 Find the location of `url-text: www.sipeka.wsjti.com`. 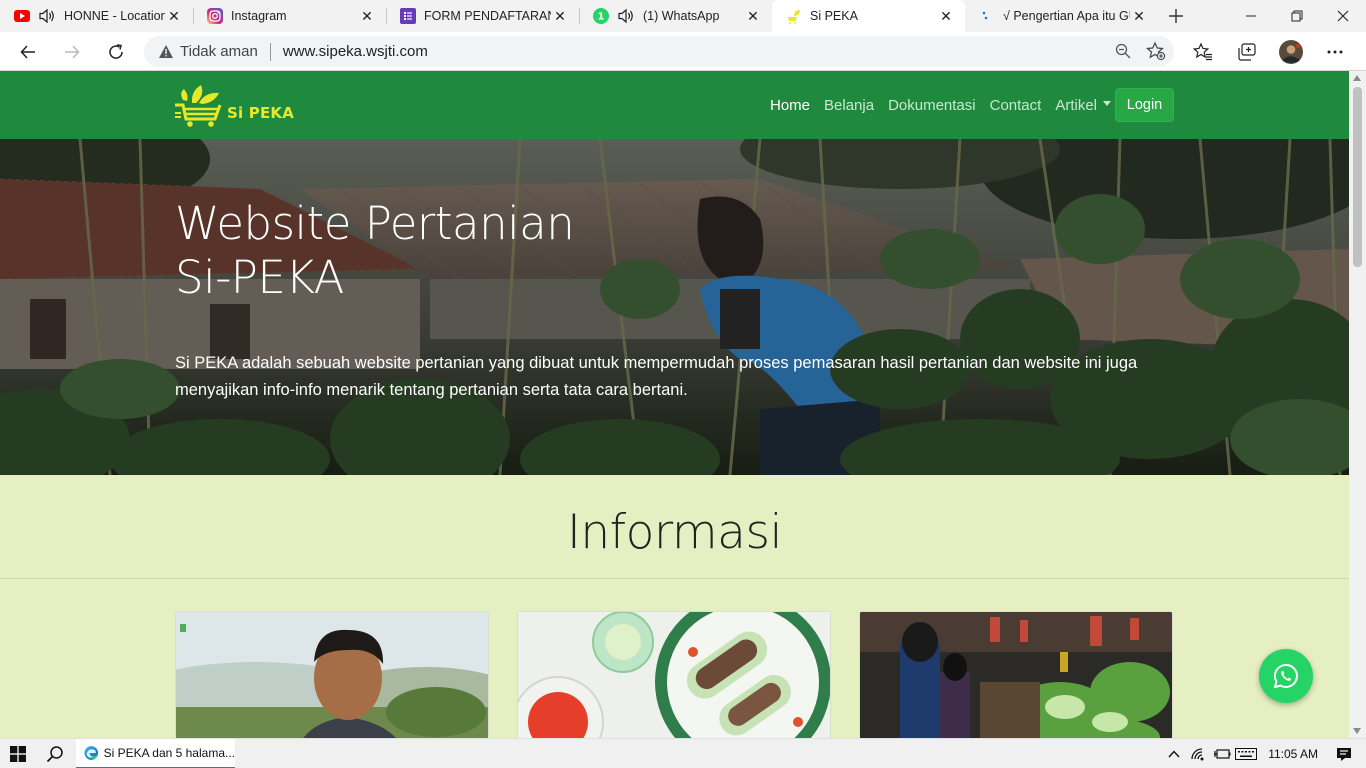

url-text: www.sipeka.wsjti.com is located at coordinates (355, 51).